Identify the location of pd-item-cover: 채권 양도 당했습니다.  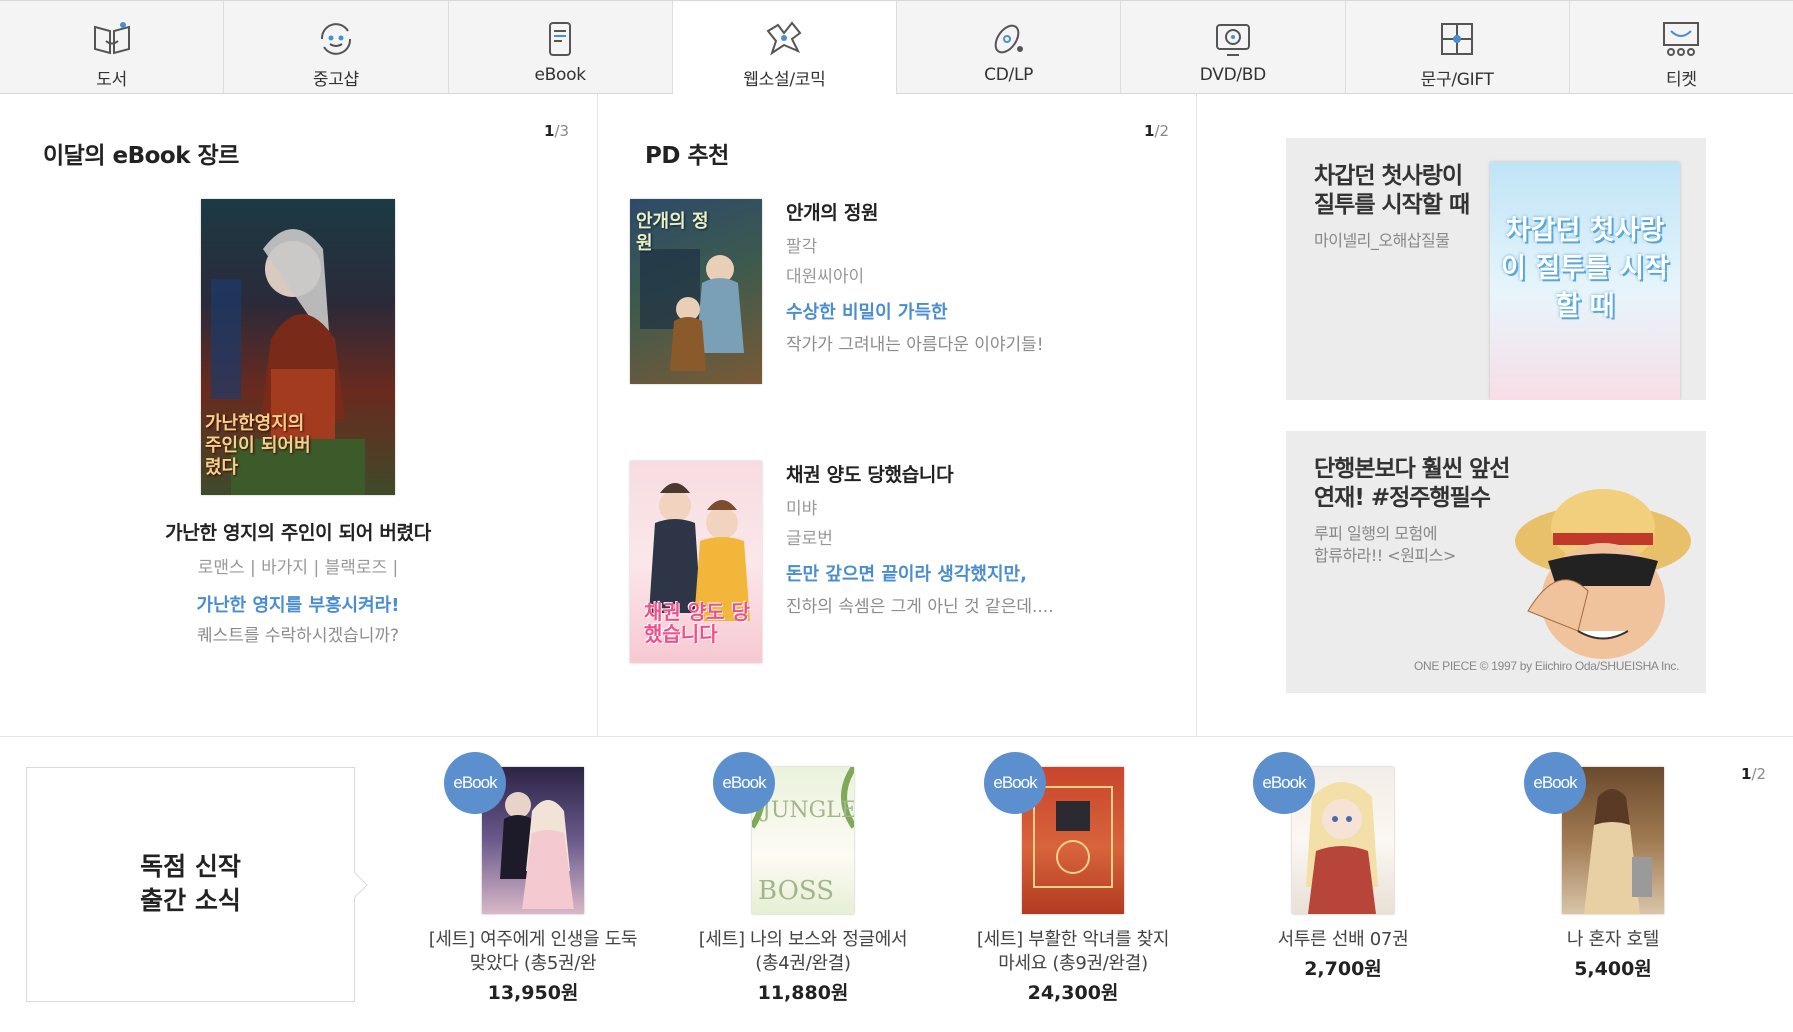
(696, 562).